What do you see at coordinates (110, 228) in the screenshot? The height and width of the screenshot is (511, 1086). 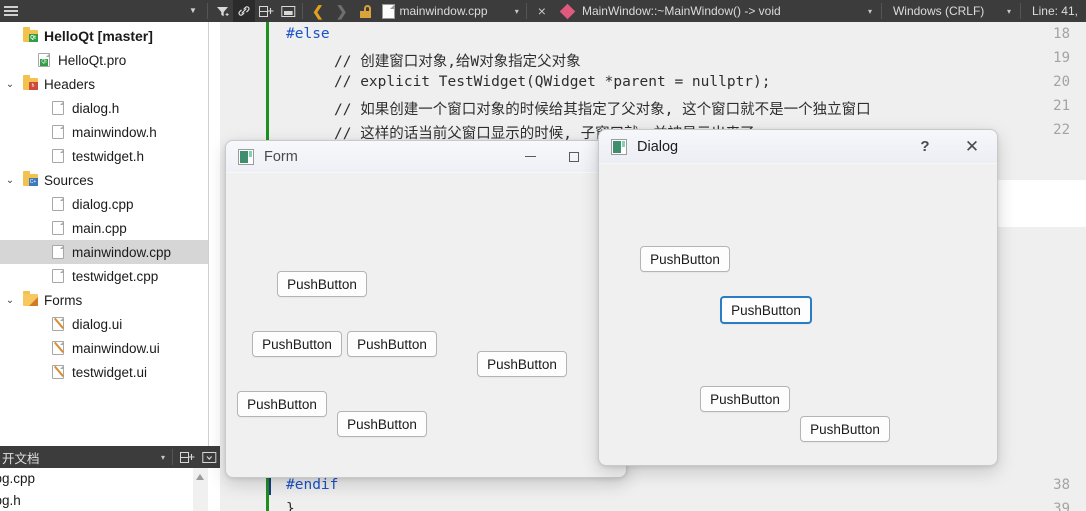 I see `tree-item-main-cpp: main.cpp` at bounding box center [110, 228].